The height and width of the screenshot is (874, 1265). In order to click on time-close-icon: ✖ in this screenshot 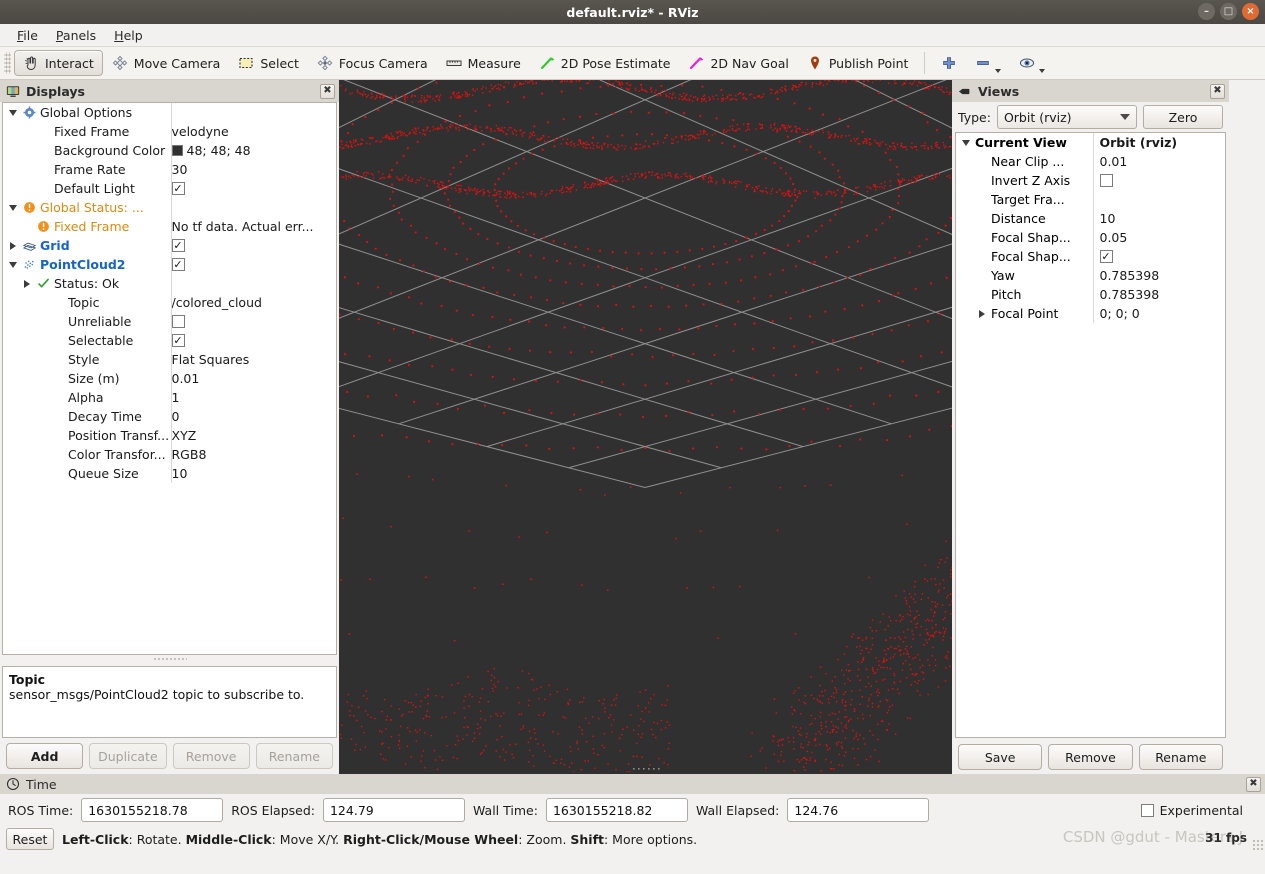, I will do `click(1253, 784)`.